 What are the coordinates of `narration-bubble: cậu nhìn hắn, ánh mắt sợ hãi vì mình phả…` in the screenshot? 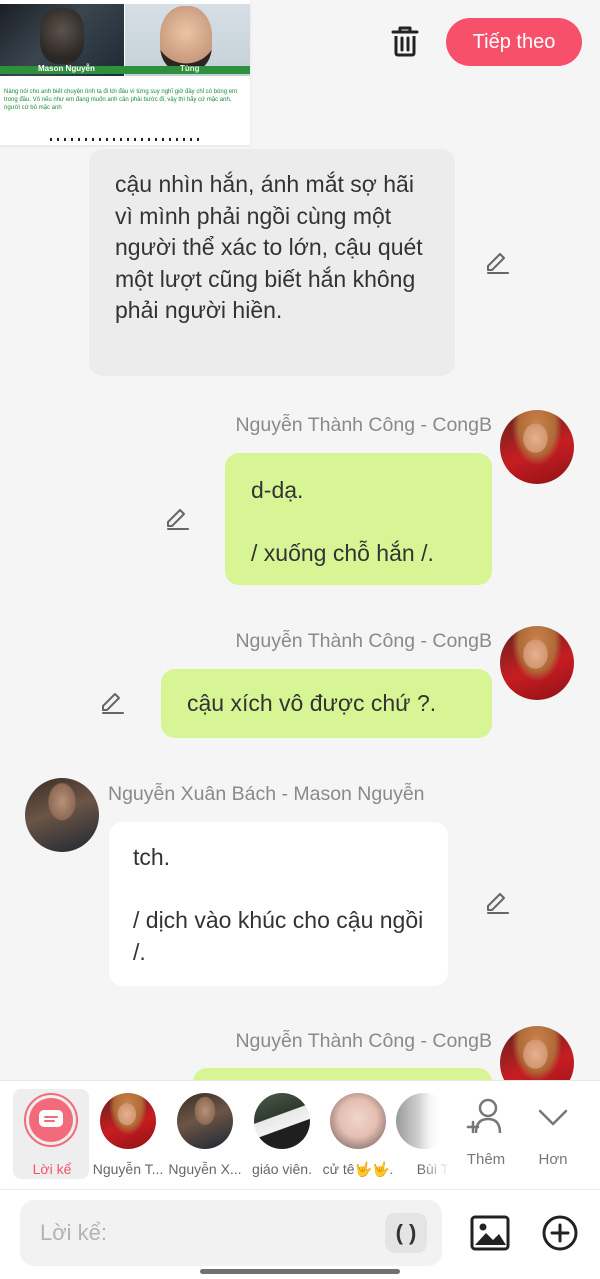 It's located at (272, 262).